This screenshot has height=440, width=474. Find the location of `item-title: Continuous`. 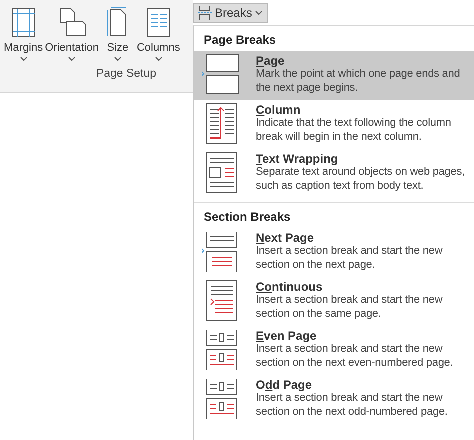

item-title: Continuous is located at coordinates (290, 287).